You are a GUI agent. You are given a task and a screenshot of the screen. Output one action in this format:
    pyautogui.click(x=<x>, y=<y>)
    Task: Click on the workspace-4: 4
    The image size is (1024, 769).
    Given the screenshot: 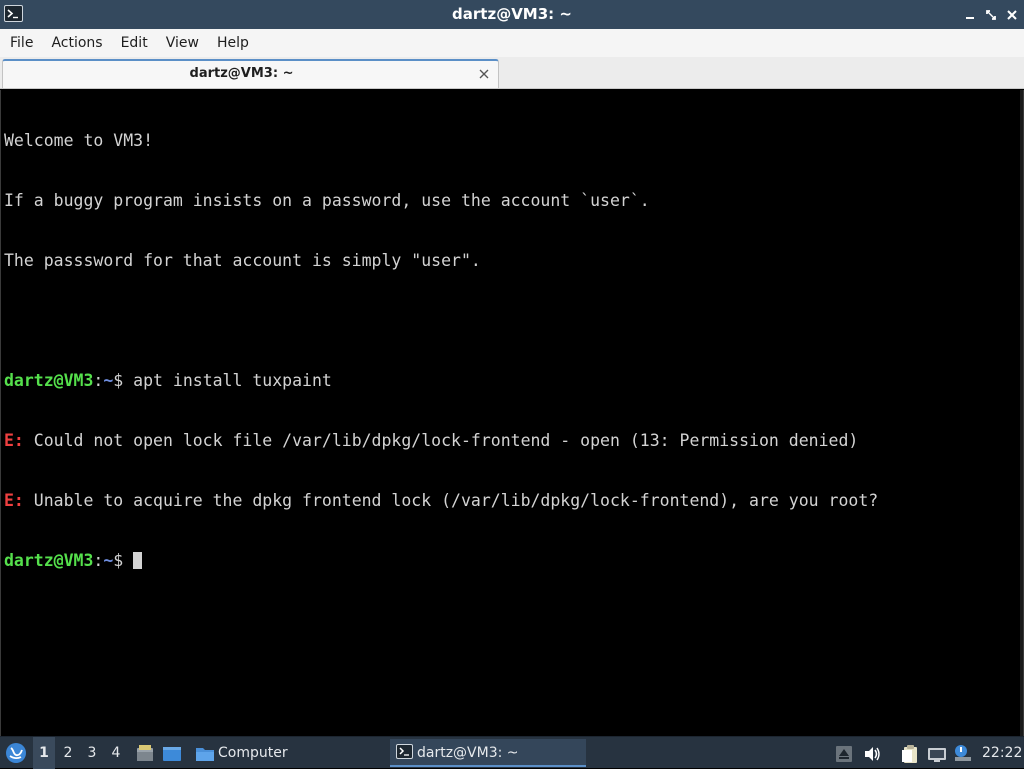 What is the action you would take?
    pyautogui.click(x=116, y=753)
    